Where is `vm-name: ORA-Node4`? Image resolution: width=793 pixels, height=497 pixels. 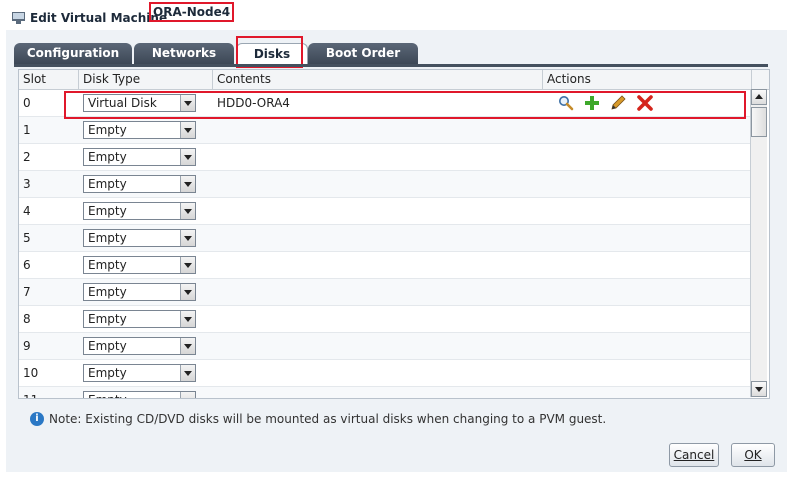
vm-name: ORA-Node4 is located at coordinates (192, 12).